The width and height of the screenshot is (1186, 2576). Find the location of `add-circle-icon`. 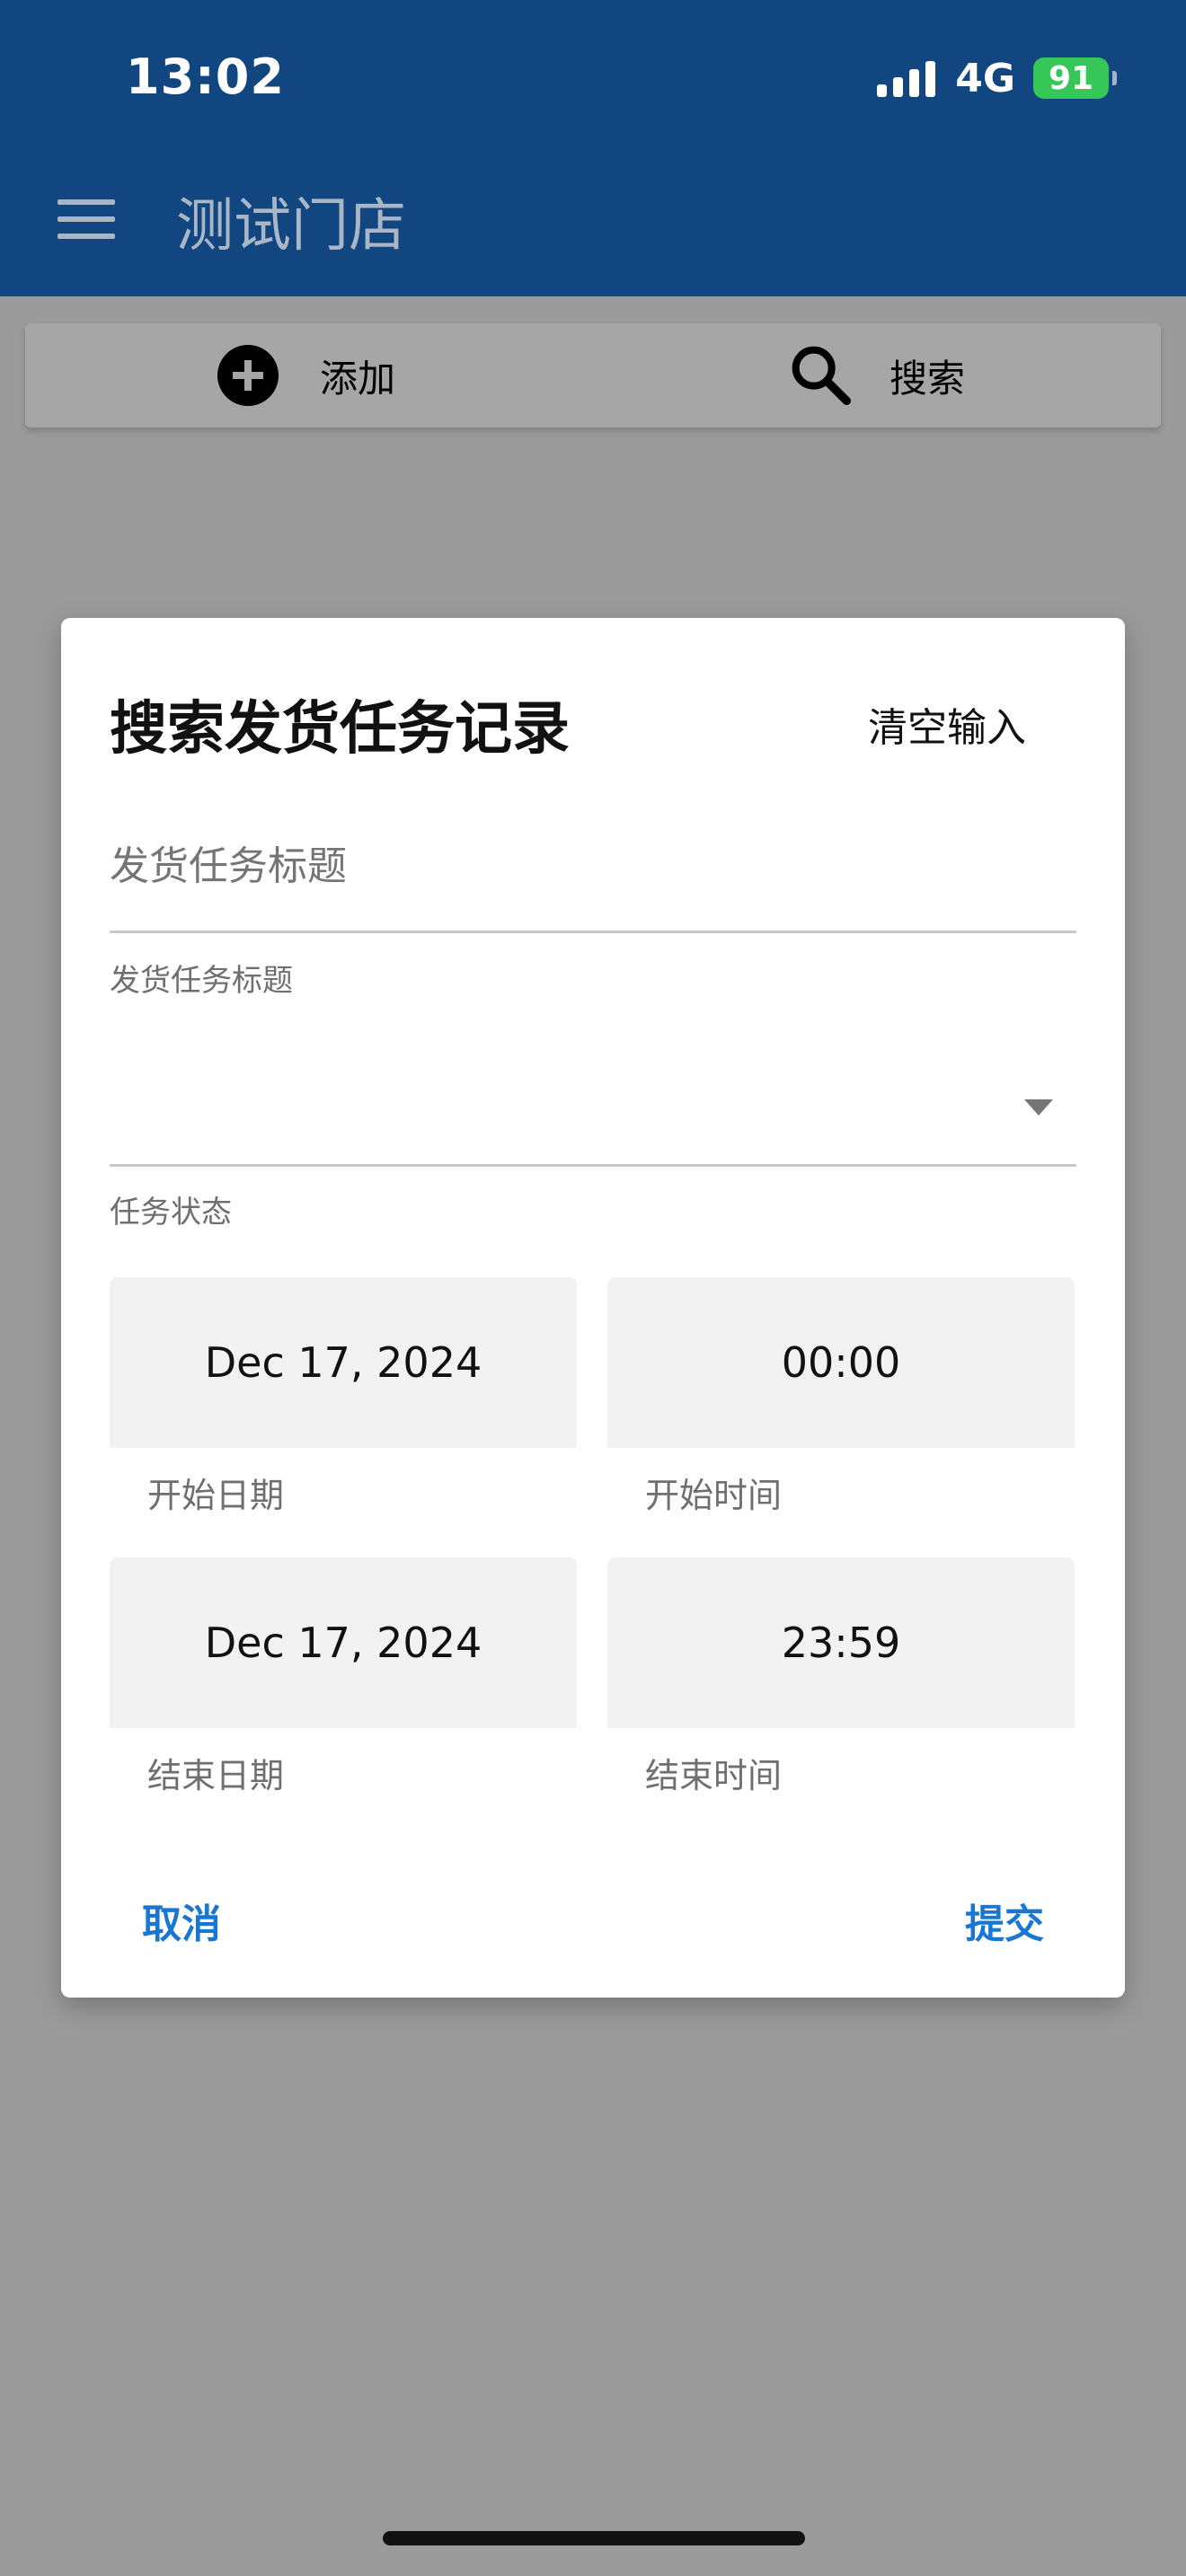

add-circle-icon is located at coordinates (248, 375).